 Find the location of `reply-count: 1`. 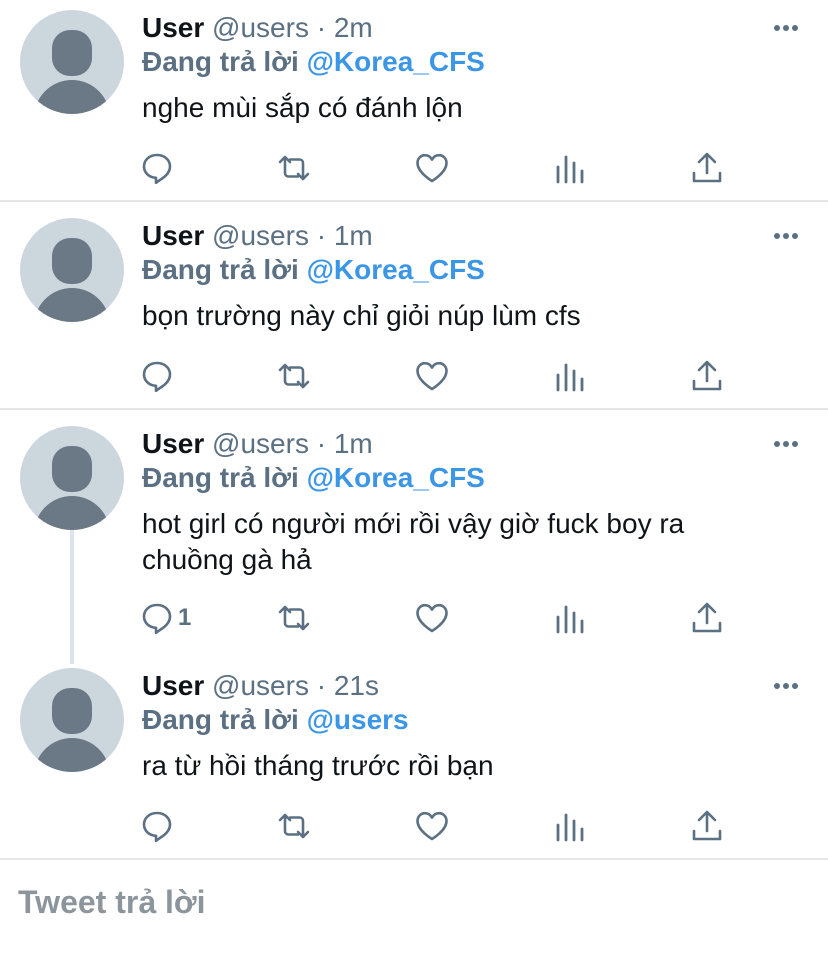

reply-count: 1 is located at coordinates (185, 617).